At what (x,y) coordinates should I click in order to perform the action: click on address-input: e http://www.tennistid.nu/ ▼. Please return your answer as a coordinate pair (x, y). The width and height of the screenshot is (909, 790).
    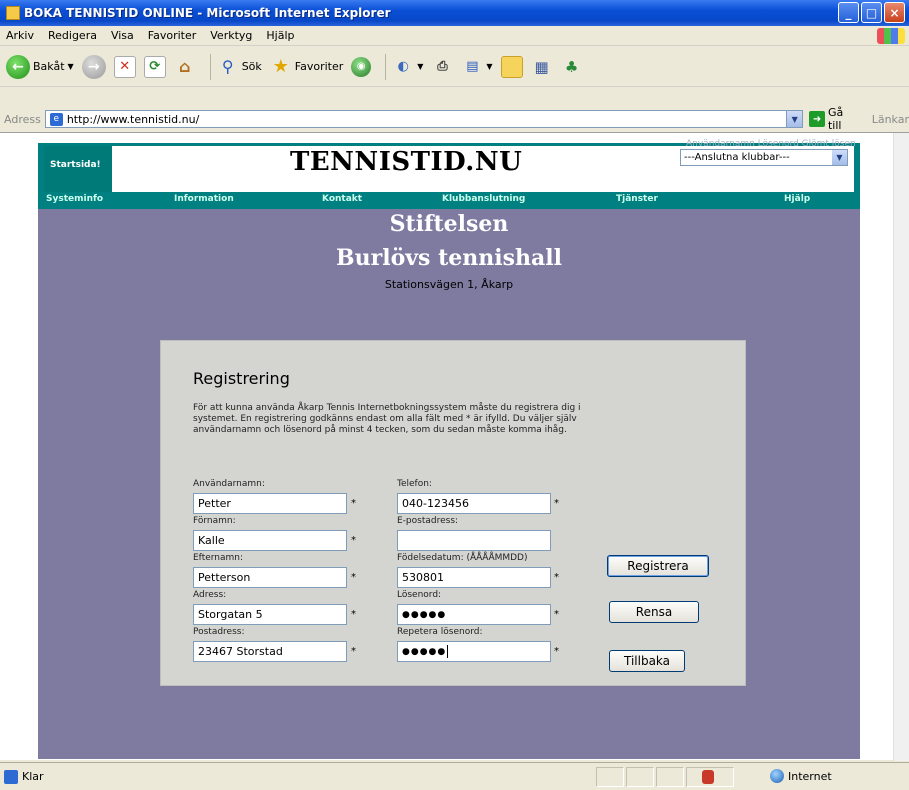
    Looking at the image, I should click on (424, 119).